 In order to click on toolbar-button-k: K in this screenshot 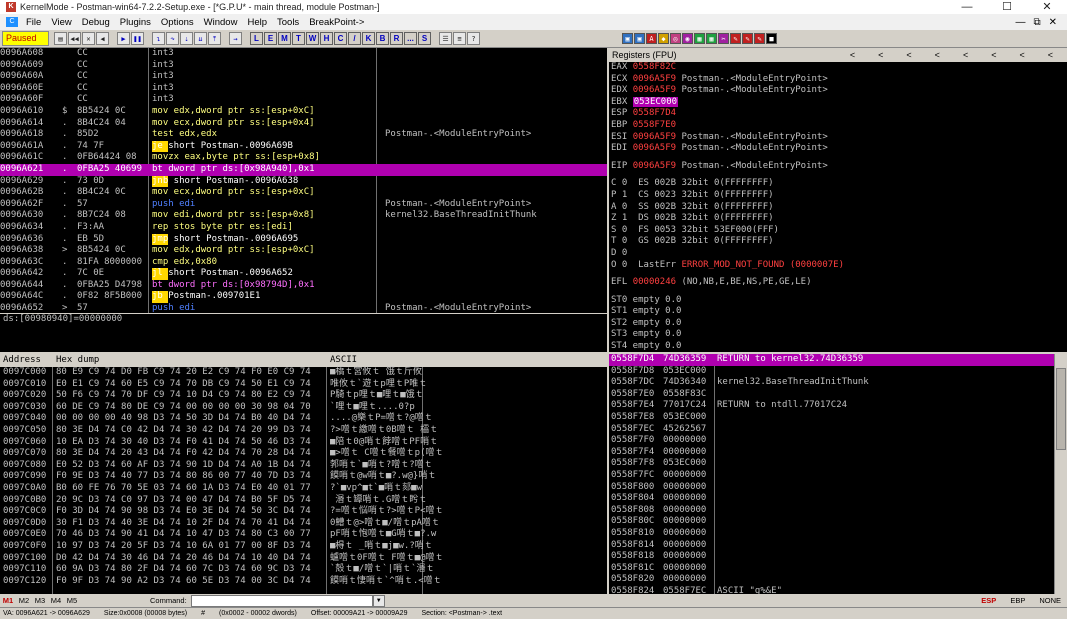, I will do `click(368, 38)`.